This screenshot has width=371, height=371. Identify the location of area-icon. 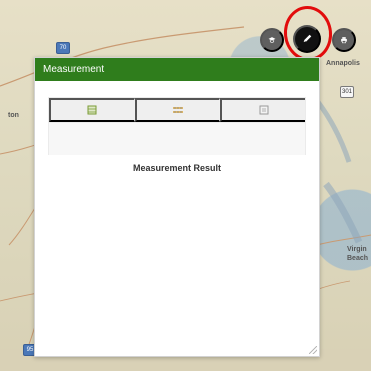
(92, 110).